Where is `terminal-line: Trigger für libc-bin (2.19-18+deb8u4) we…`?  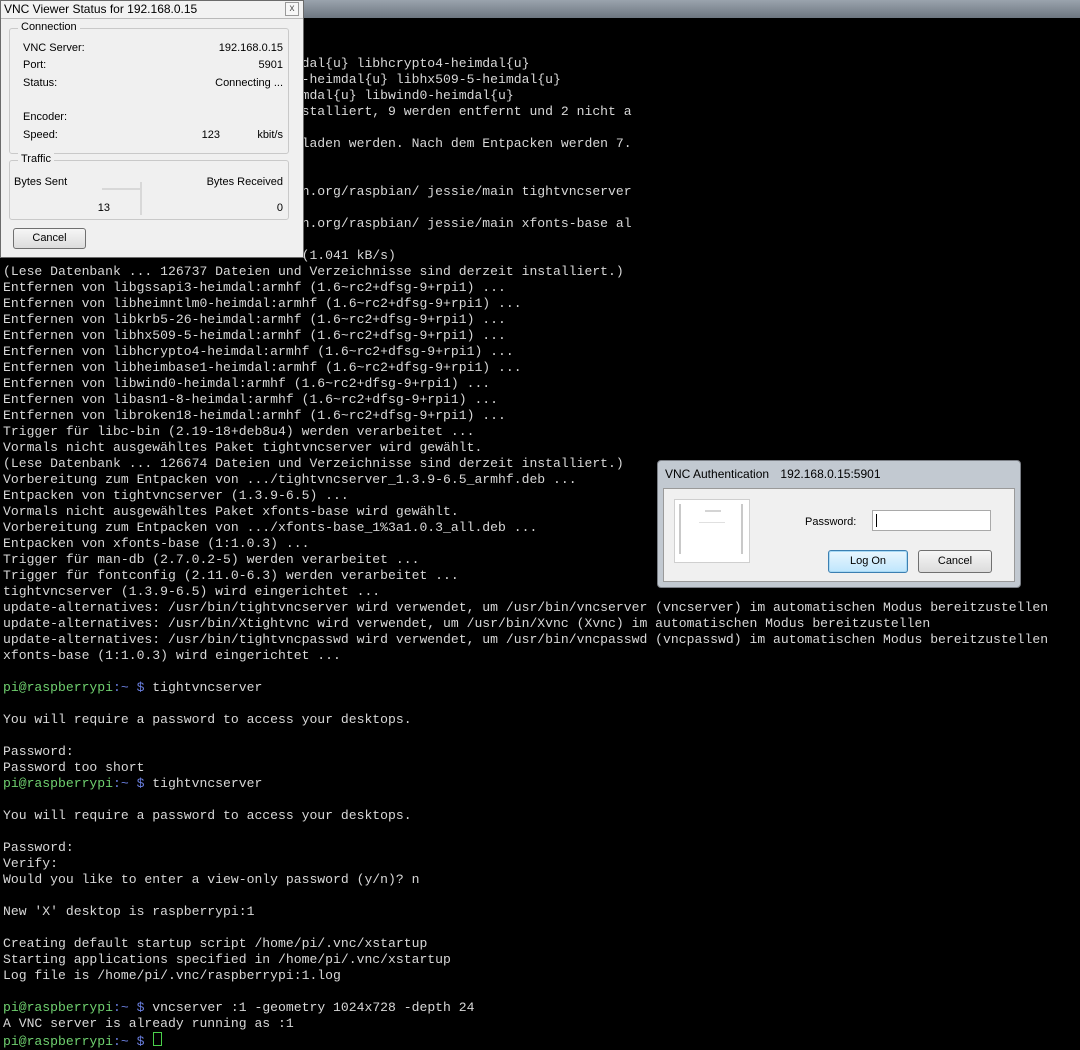
terminal-line: Trigger für libc-bin (2.19-18+deb8u4) we… is located at coordinates (525, 432).